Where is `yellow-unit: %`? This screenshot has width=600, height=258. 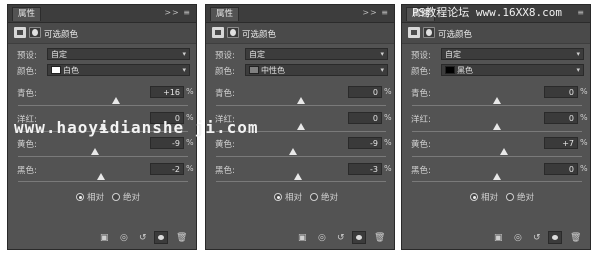 yellow-unit: % is located at coordinates (584, 142).